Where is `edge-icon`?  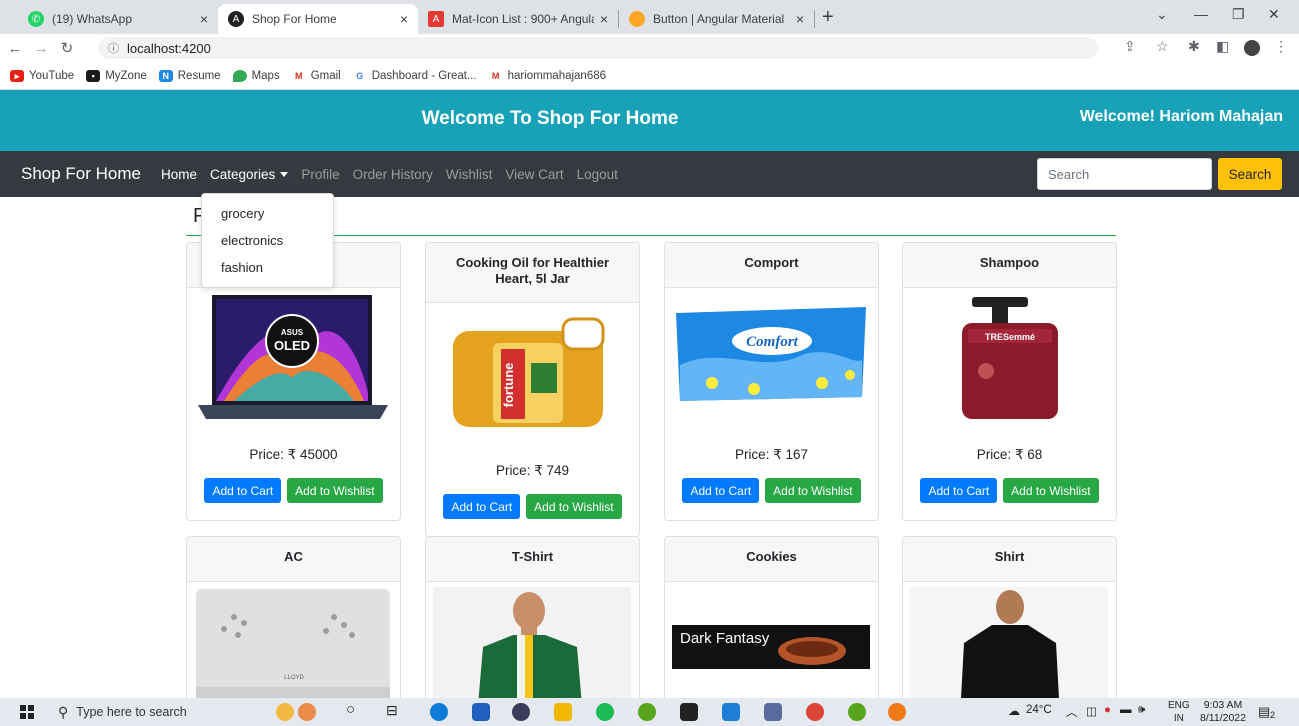
edge-icon is located at coordinates (439, 712).